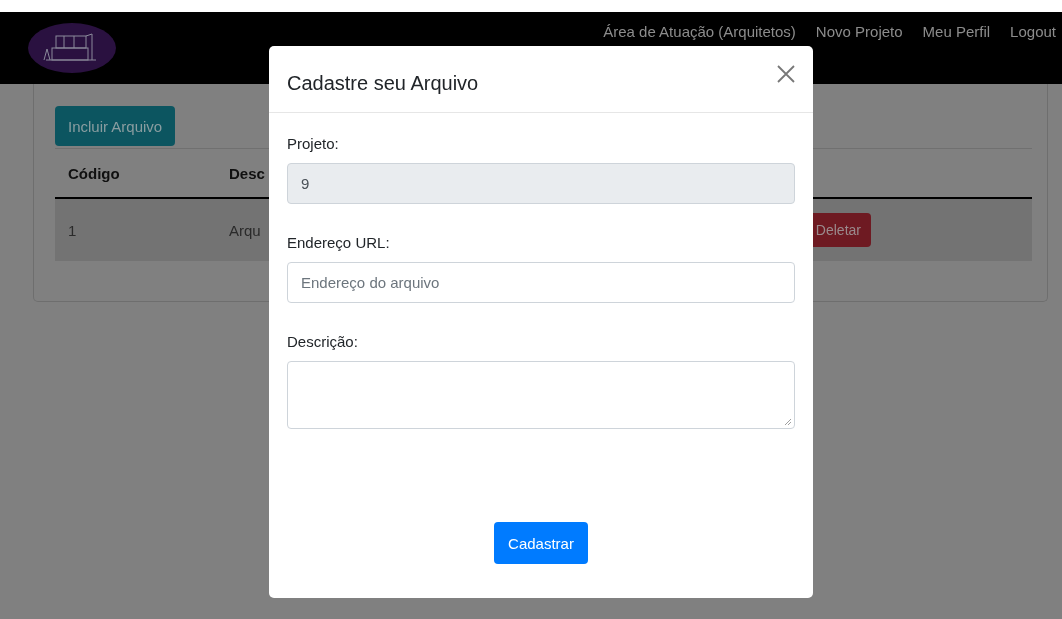 This screenshot has width=1062, height=619. I want to click on table-cell-text: Arqu, so click(245, 230).